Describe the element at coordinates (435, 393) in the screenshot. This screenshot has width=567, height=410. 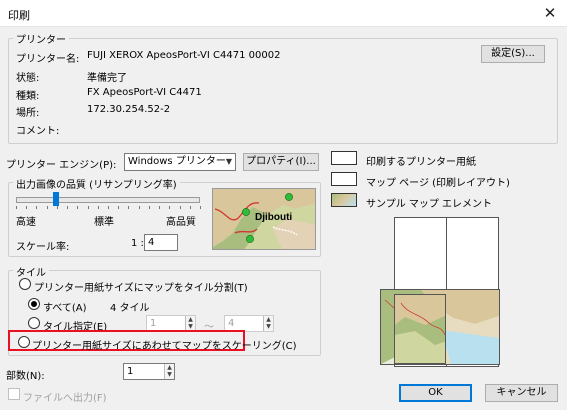
I see `ok-button: OK` at that location.